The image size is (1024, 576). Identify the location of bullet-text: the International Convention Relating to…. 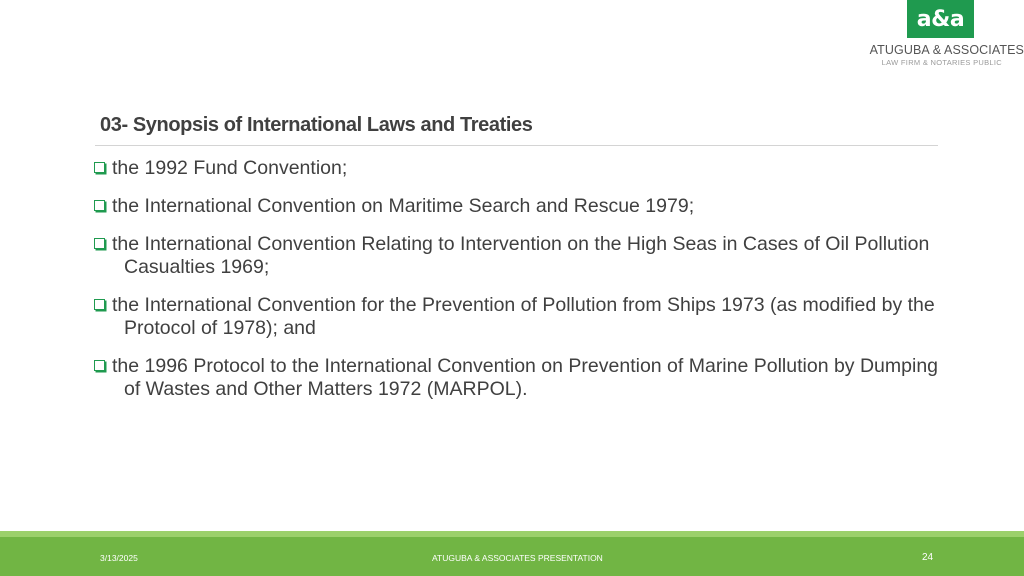
(521, 255).